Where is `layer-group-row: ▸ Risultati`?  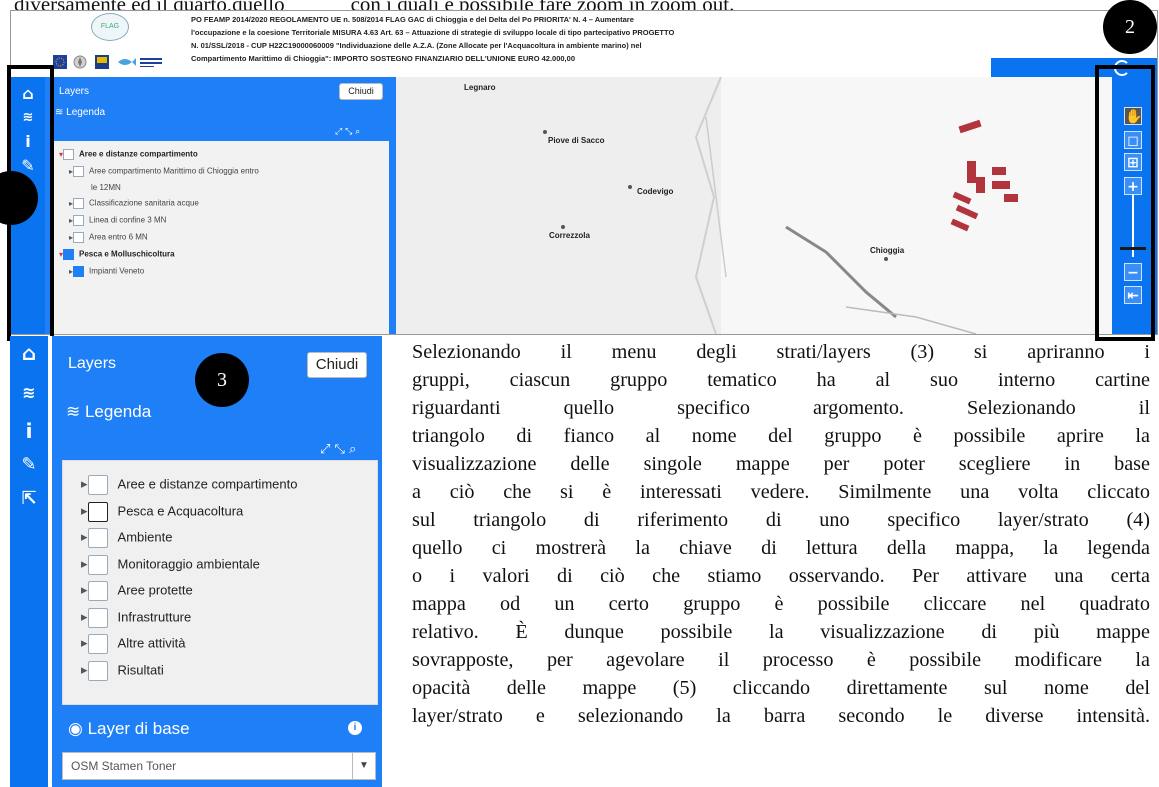
layer-group-row: ▸ Risultati is located at coordinates (122, 670).